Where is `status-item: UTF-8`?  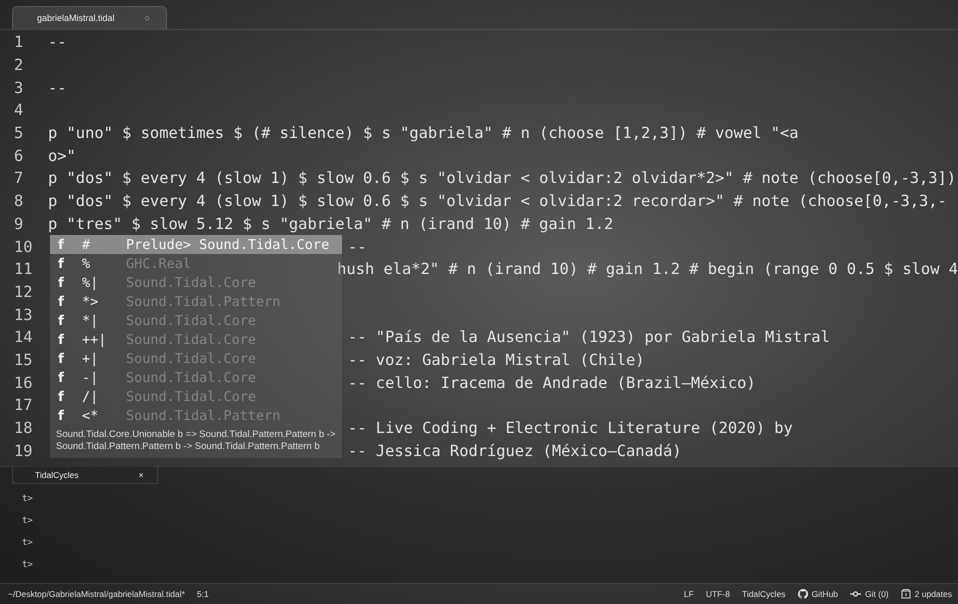
status-item: UTF-8 is located at coordinates (718, 594).